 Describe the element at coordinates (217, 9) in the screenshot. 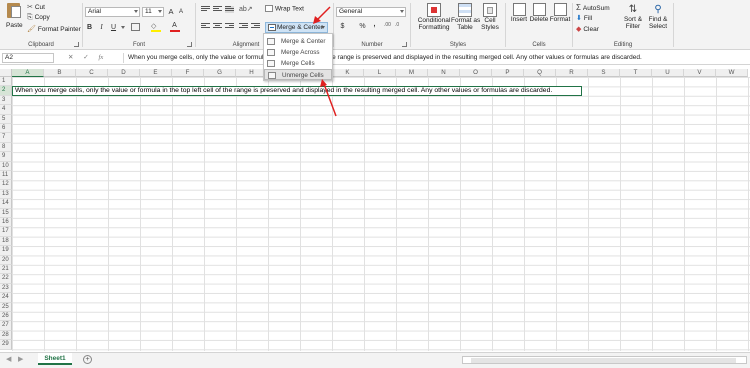

I see `middle-align-icon` at that location.